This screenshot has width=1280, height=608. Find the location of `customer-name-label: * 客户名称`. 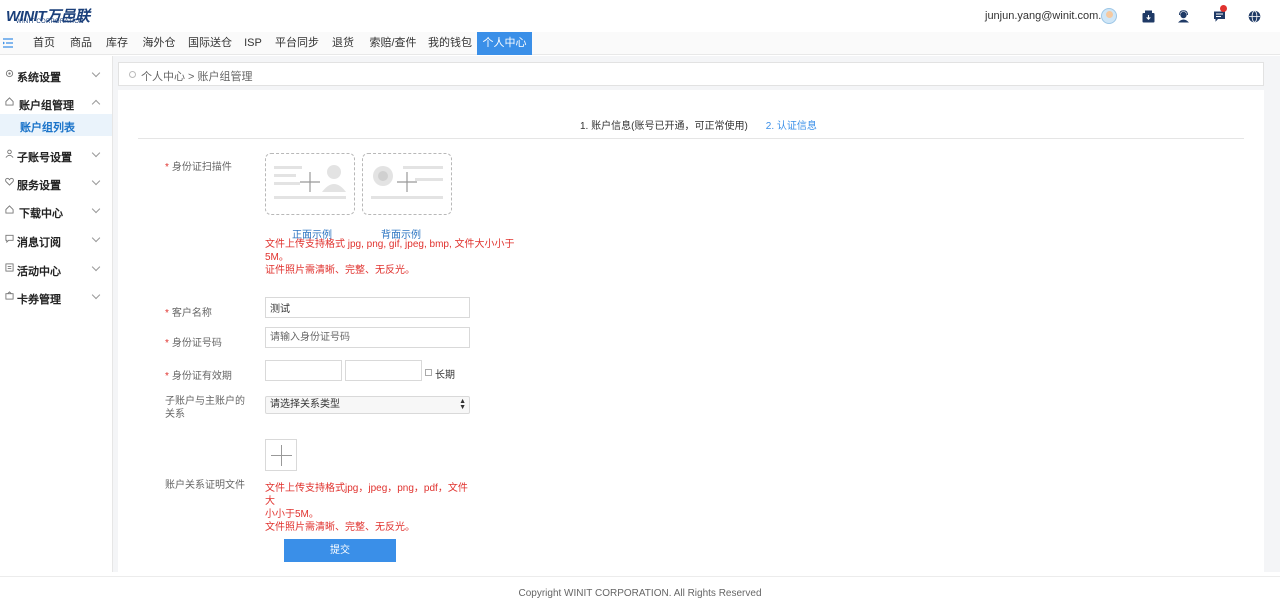

customer-name-label: * 客户名称 is located at coordinates (188, 313).